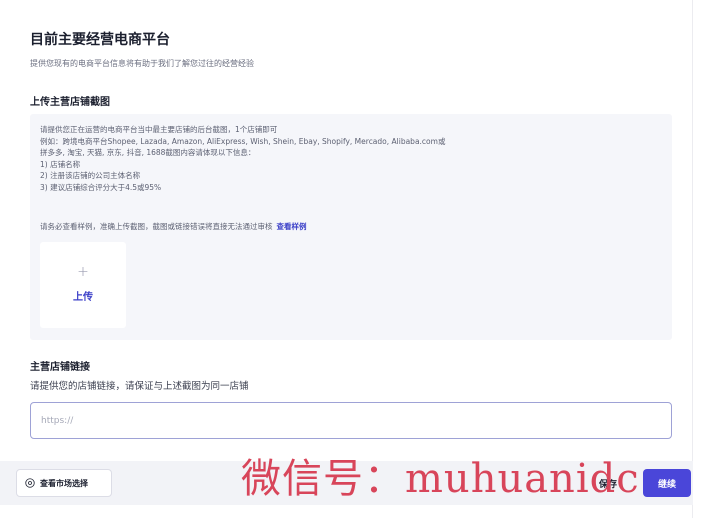 This screenshot has height=518, width=715. What do you see at coordinates (101, 187) in the screenshot?
I see `instruction-line: 3) 建议店铺综合评分大于4.5或95%` at bounding box center [101, 187].